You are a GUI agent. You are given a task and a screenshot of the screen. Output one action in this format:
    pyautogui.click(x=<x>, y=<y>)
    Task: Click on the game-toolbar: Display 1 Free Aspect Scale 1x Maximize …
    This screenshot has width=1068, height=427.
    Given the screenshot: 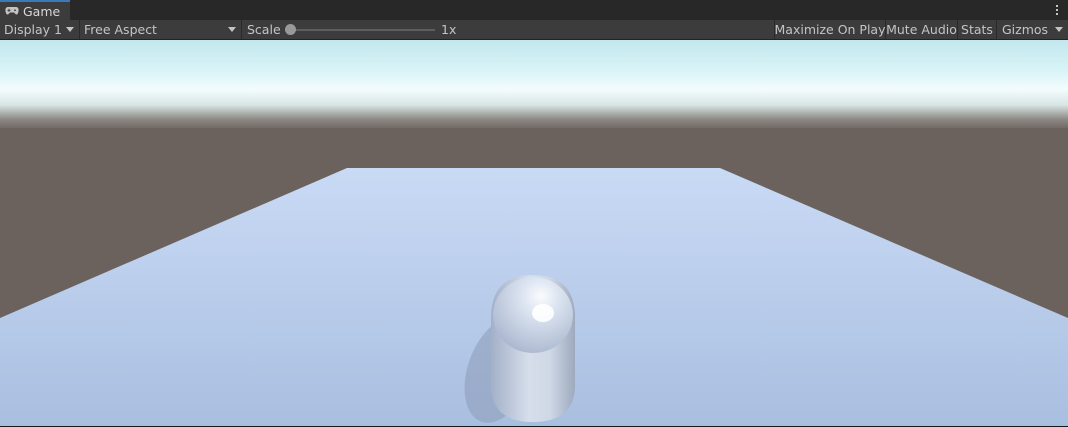 What is the action you would take?
    pyautogui.click(x=534, y=30)
    